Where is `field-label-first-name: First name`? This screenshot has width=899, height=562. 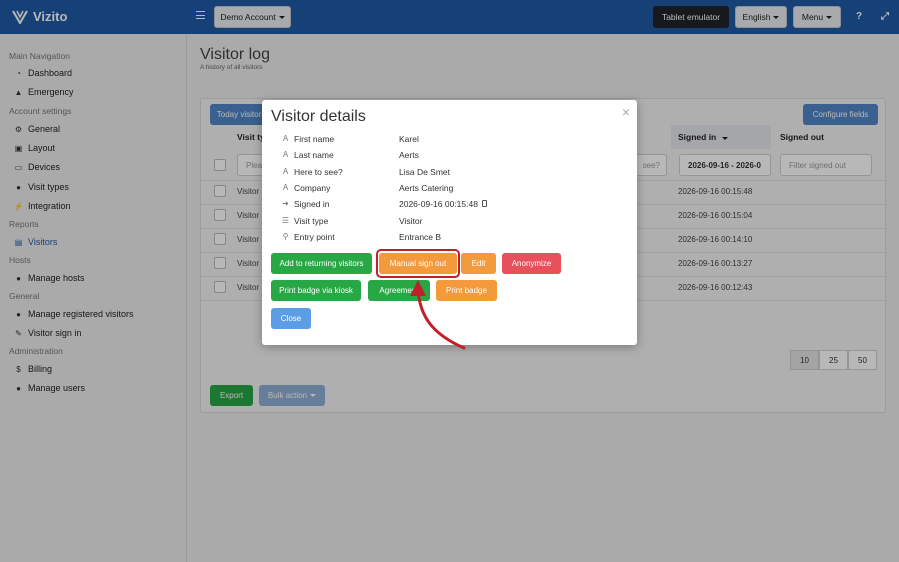
field-label-first-name: First name is located at coordinates (314, 139).